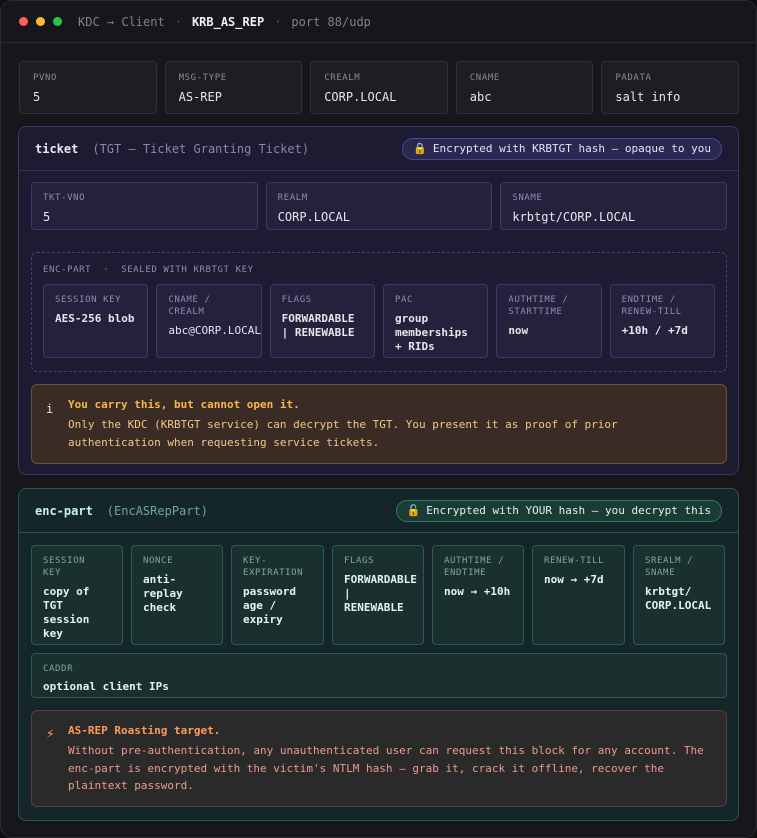  I want to click on field-crealm: CREALM CORP.LOCAL, so click(379, 87).